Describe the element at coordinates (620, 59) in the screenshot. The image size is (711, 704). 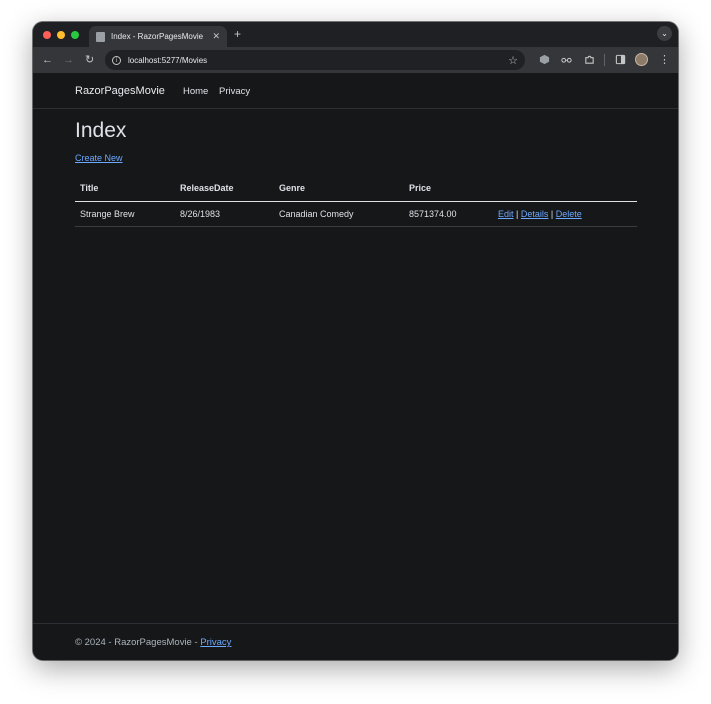
I see `side-panel-icon` at that location.